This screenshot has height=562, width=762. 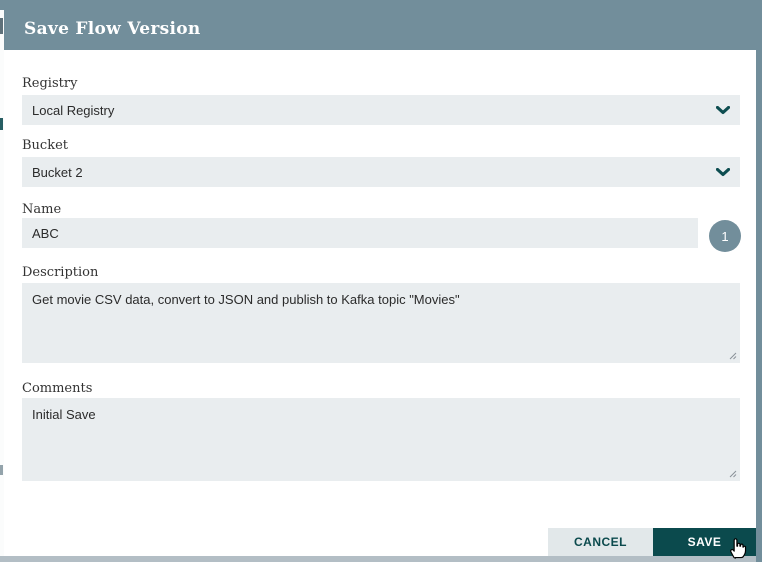 I want to click on comments-textarea-wrap: Initial Save, so click(x=381, y=439).